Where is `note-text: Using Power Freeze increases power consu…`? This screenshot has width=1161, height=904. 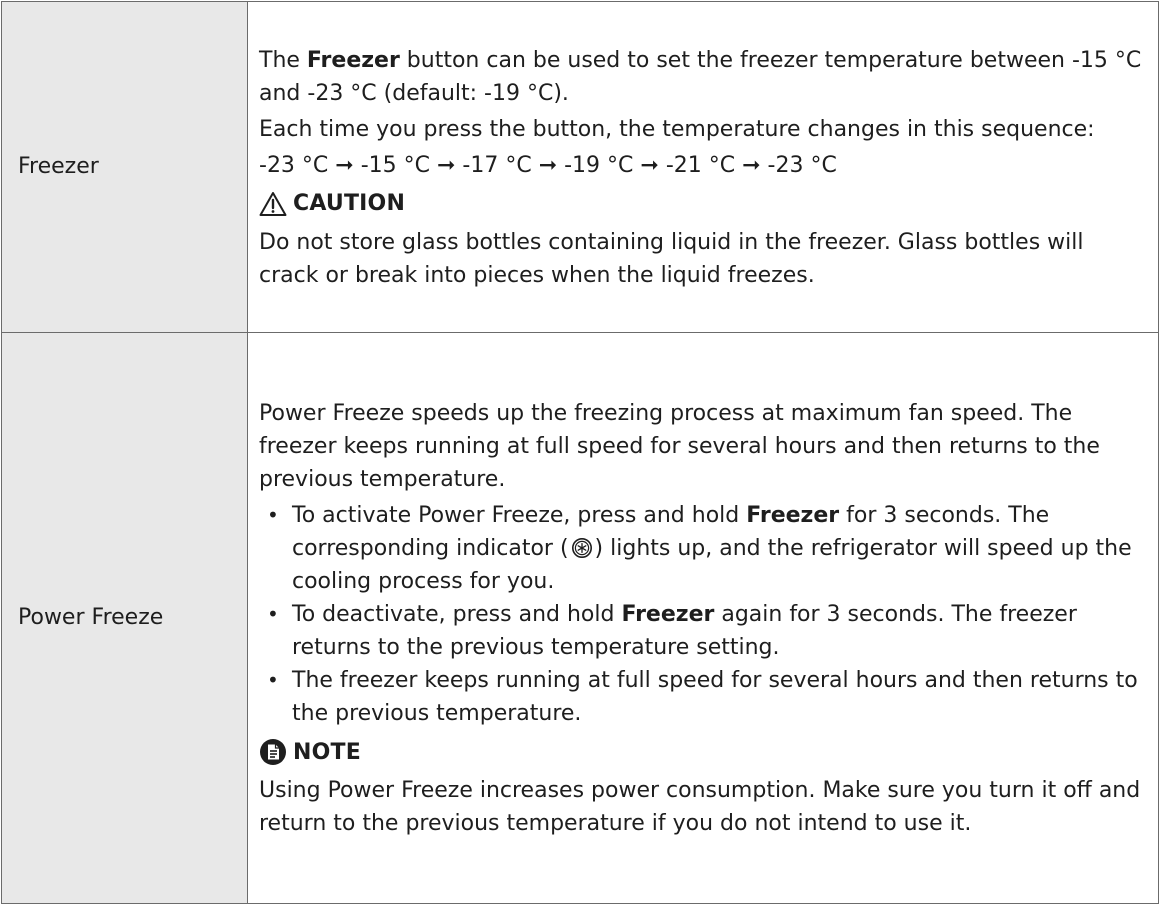 note-text: Using Power Freeze increases power consu… is located at coordinates (700, 807).